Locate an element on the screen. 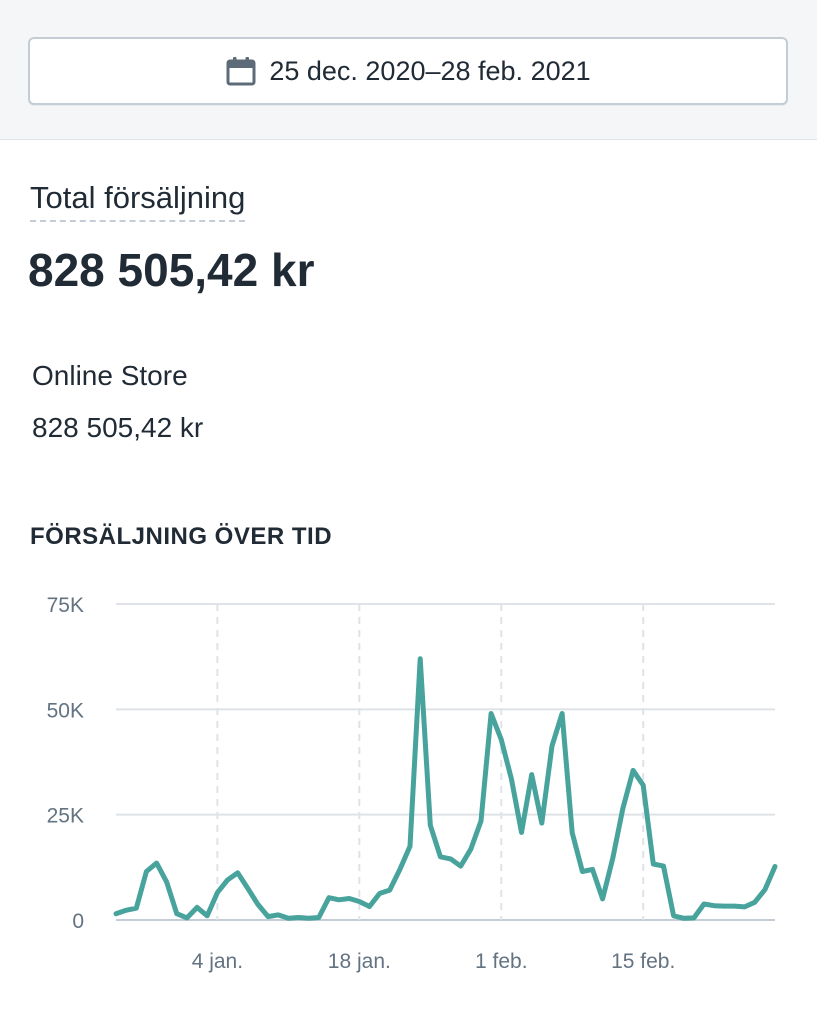 This screenshot has width=817, height=1020. x-tick-label: 18 jan. is located at coordinates (359, 961).